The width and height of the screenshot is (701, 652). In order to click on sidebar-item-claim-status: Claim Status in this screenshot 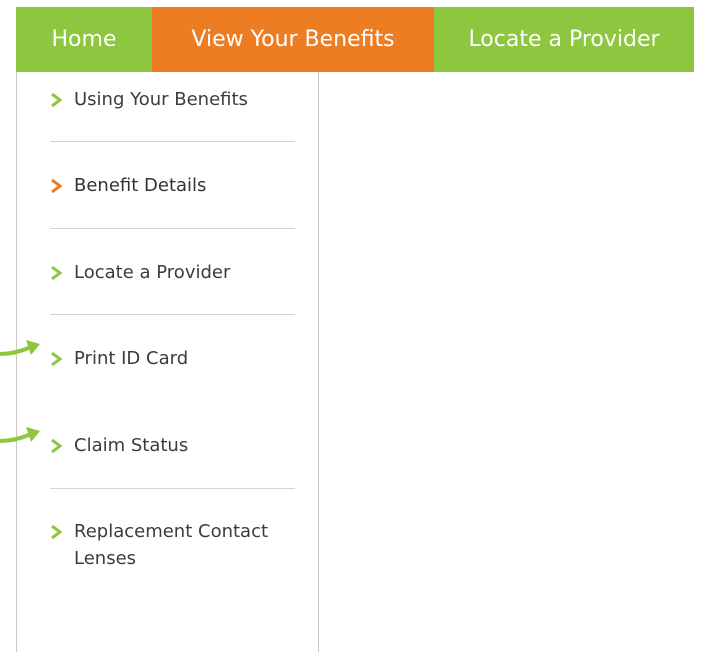, I will do `click(172, 445)`.